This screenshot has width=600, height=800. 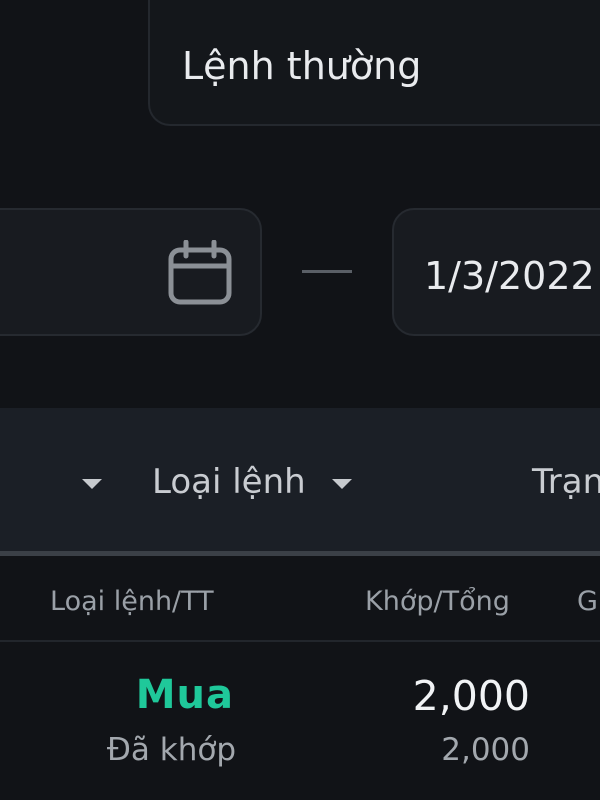 I want to click on date-to-field: 1/3/2022, so click(x=496, y=272).